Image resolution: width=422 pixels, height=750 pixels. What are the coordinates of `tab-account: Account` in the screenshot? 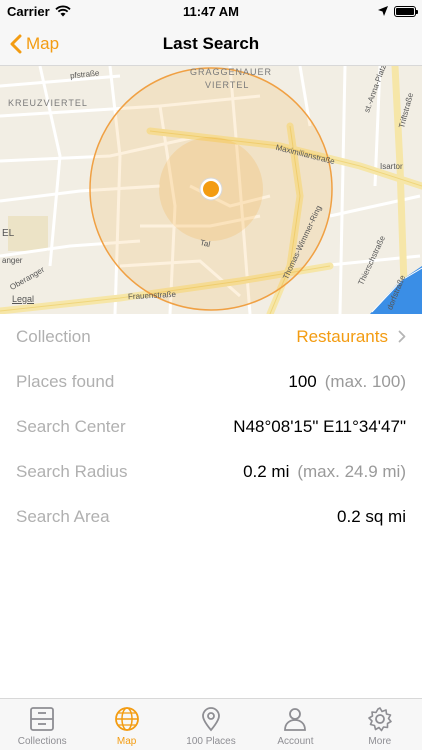 It's located at (295, 724).